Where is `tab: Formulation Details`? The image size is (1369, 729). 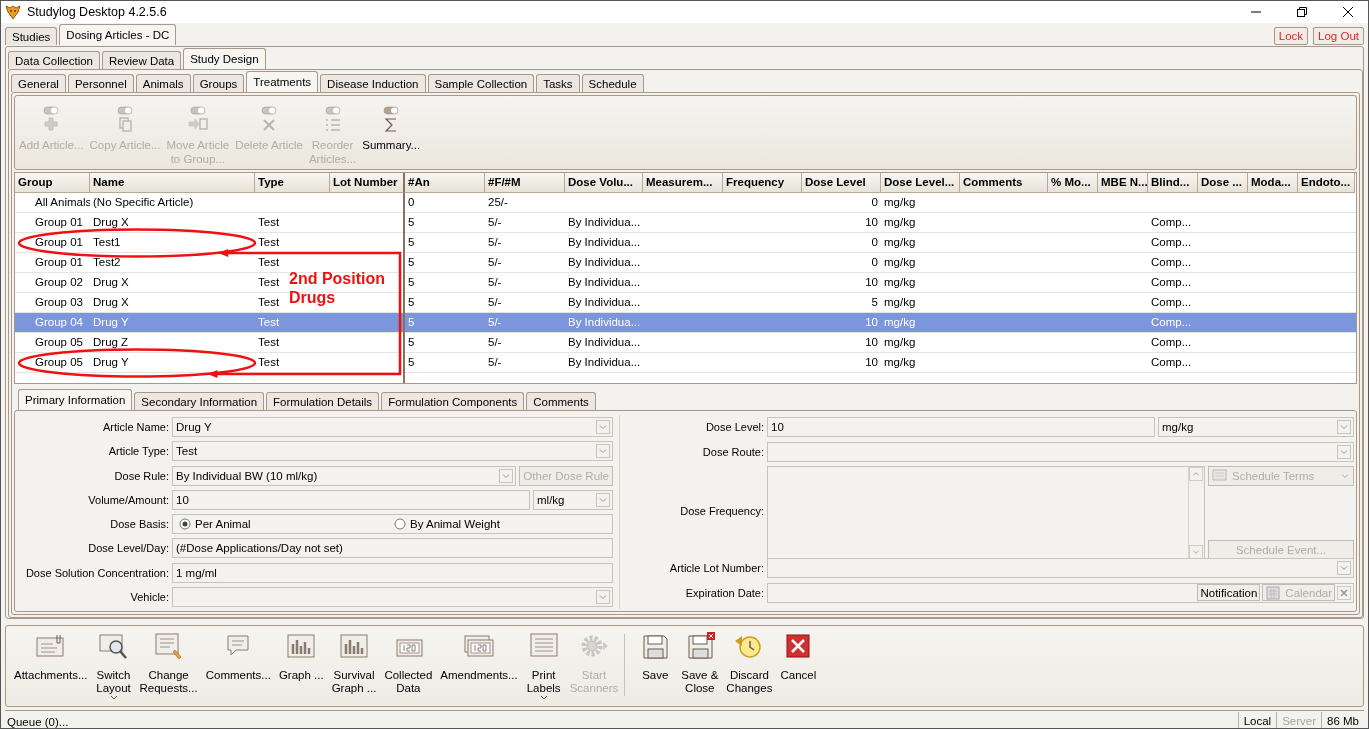
tab: Formulation Details is located at coordinates (323, 401).